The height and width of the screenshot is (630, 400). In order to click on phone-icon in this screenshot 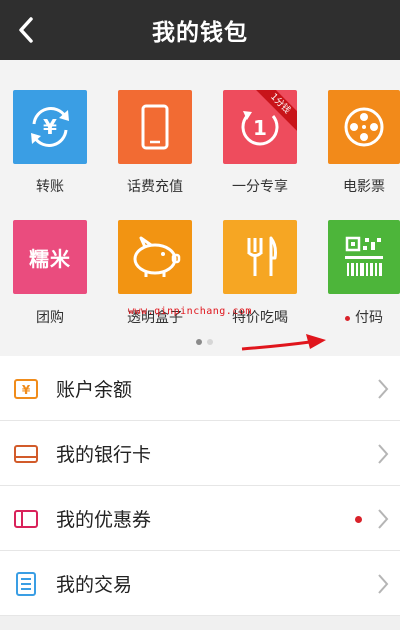, I will do `click(155, 127)`.